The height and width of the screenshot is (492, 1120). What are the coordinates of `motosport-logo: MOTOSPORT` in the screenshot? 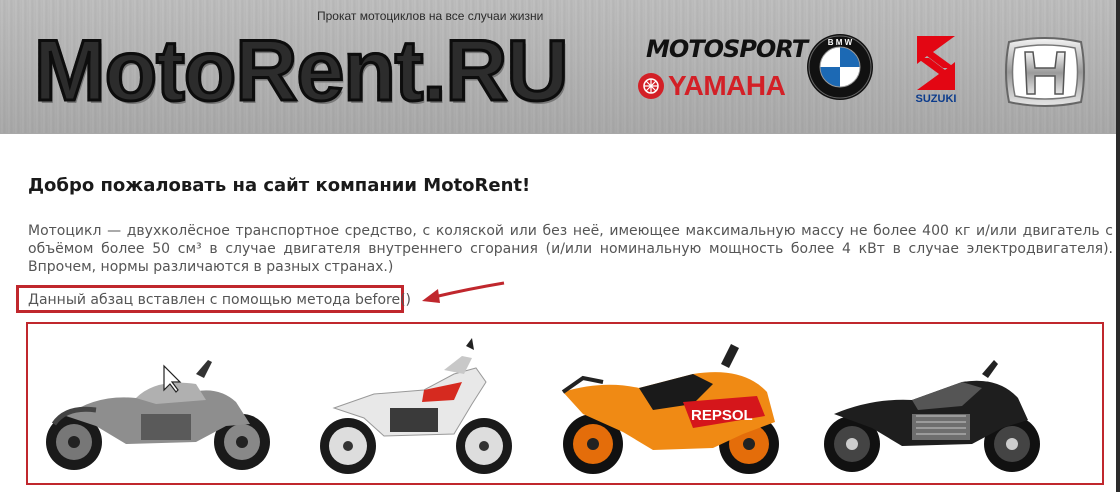 It's located at (727, 49).